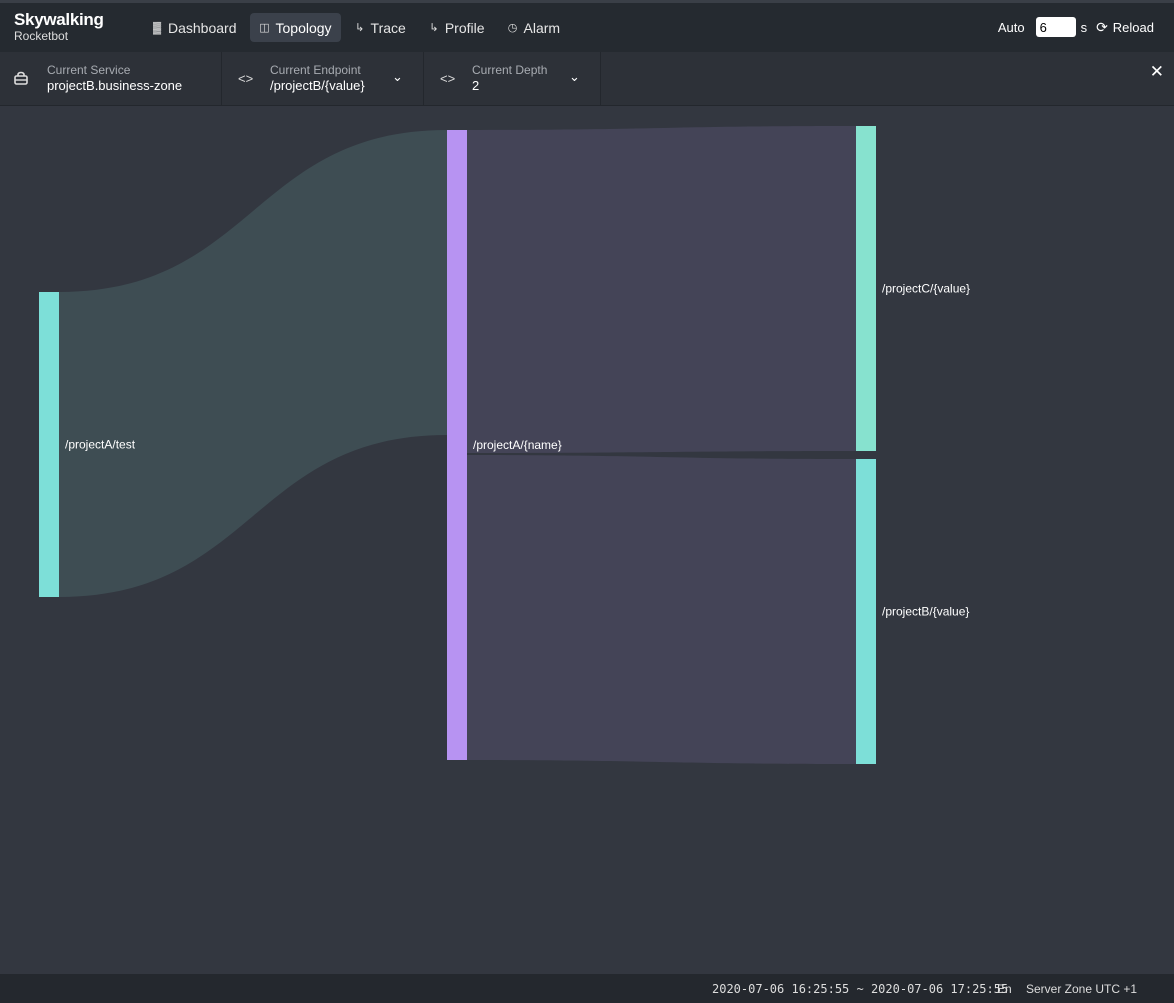 This screenshot has width=1174, height=1003. What do you see at coordinates (202, 27) in the screenshot?
I see `nav-dashboard-label: Dashboard` at bounding box center [202, 27].